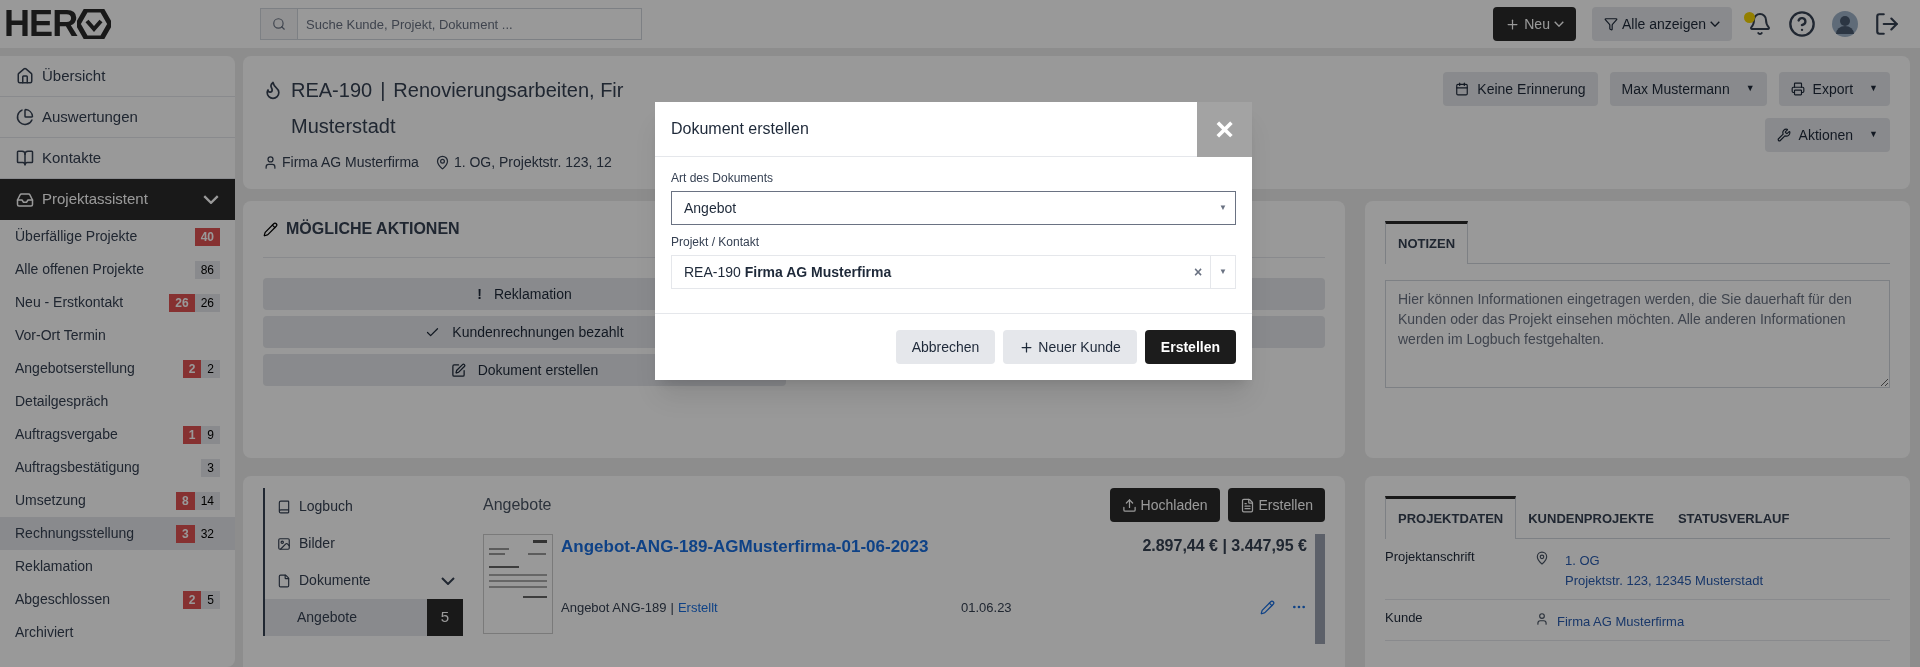 This screenshot has width=1920, height=667. What do you see at coordinates (25, 76) in the screenshot?
I see `home-icon` at bounding box center [25, 76].